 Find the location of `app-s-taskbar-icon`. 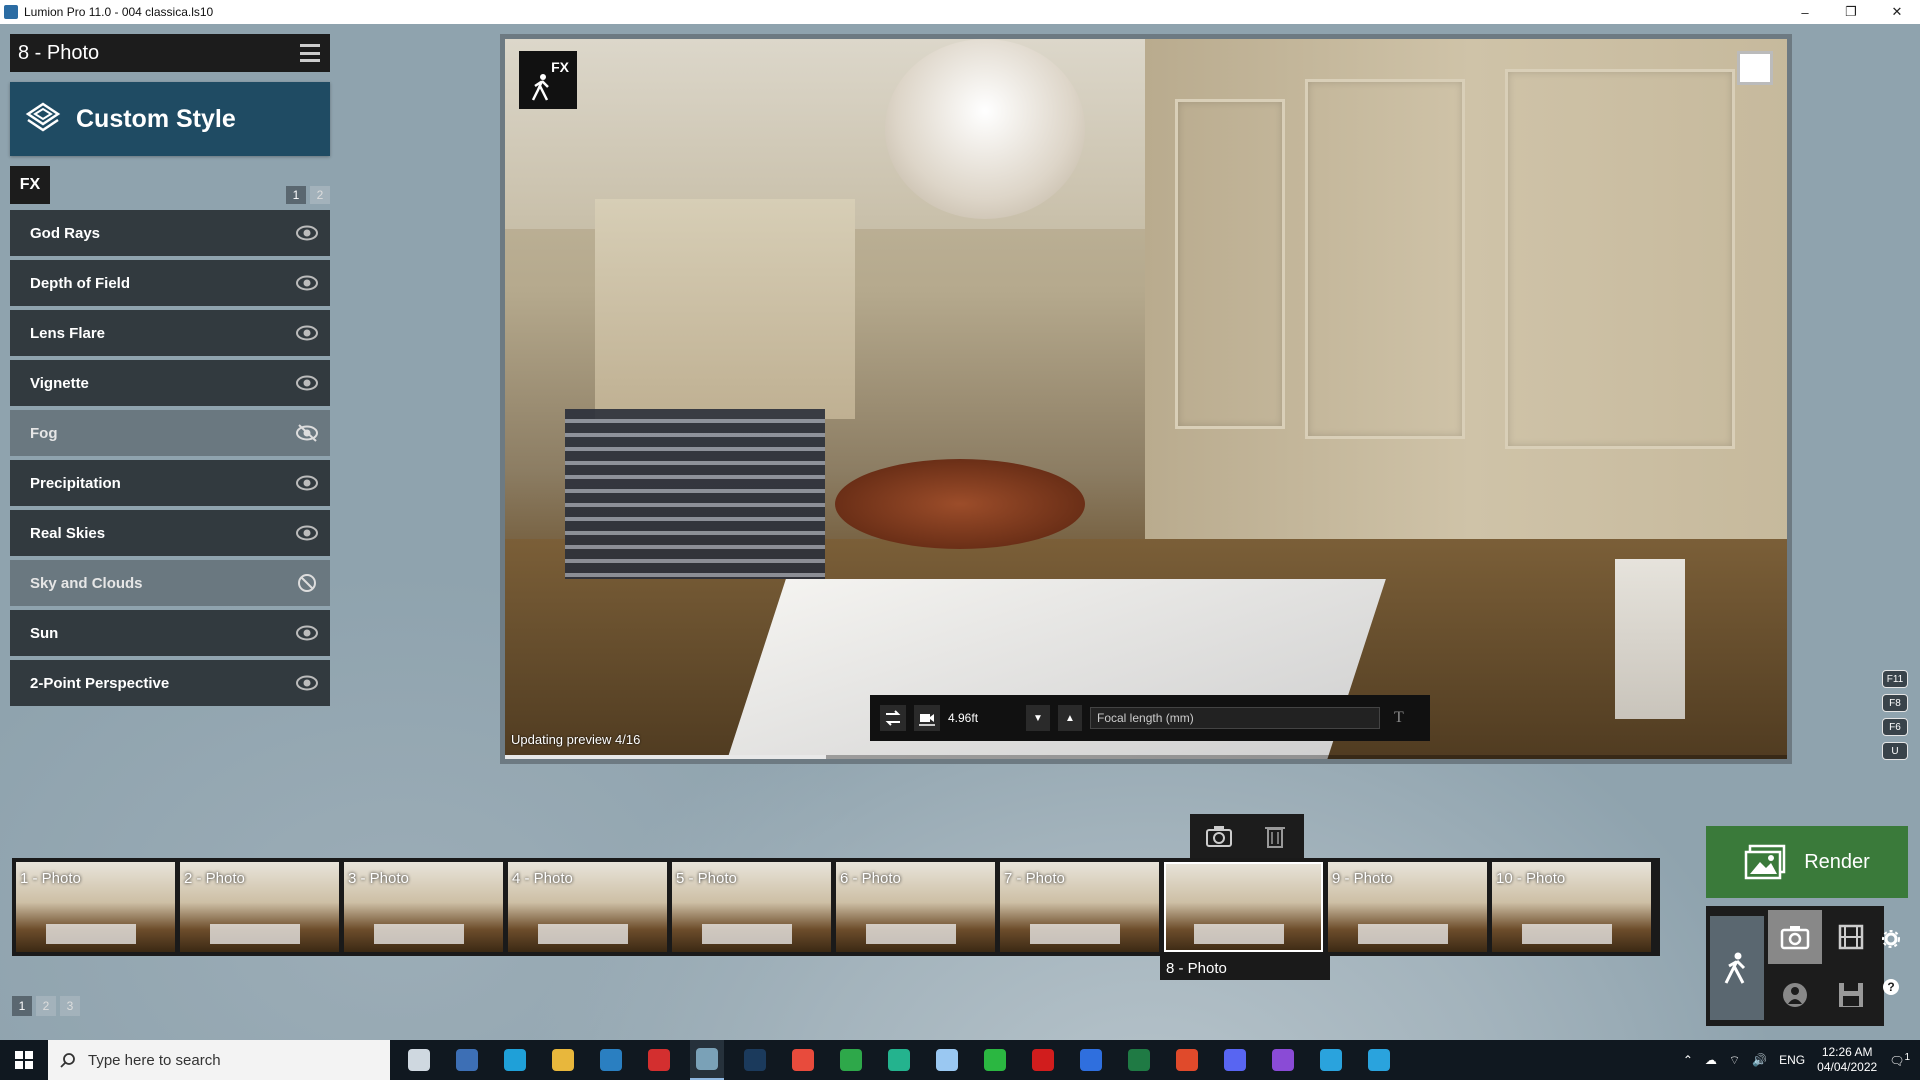

app-s-taskbar-icon is located at coordinates (611, 1060).